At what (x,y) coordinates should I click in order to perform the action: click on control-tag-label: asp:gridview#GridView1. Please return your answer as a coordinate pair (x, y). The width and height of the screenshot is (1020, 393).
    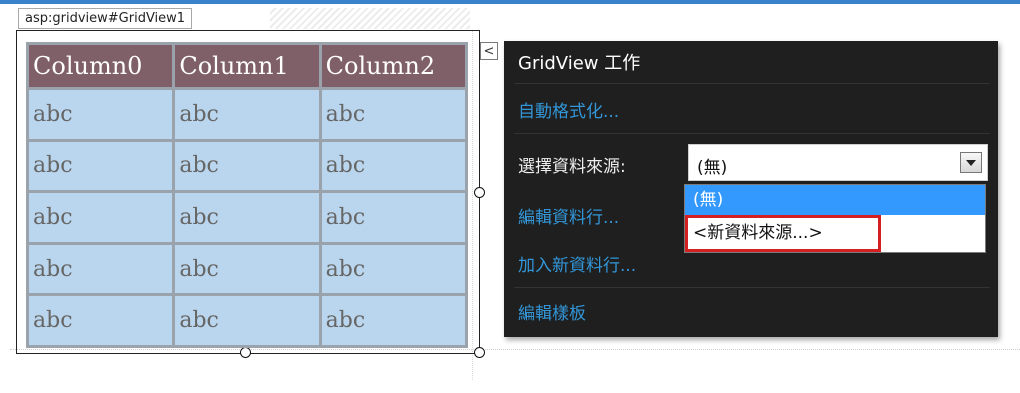
    Looking at the image, I should click on (105, 18).